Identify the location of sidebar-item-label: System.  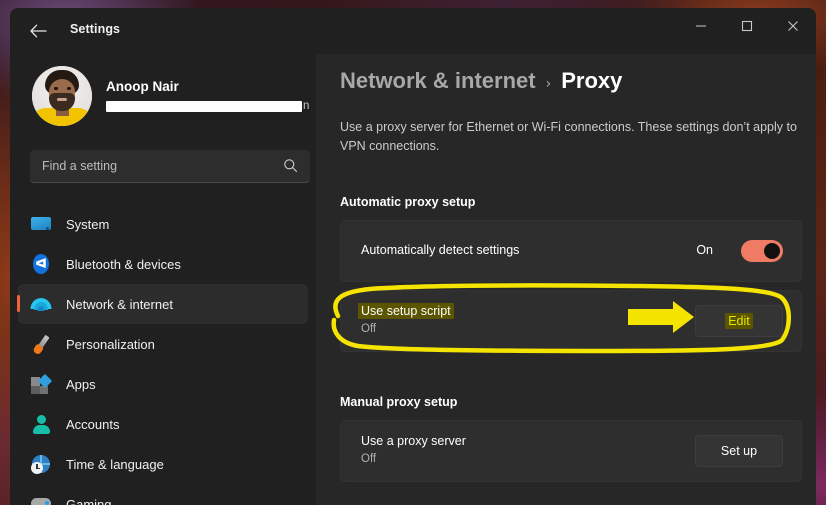
(88, 224).